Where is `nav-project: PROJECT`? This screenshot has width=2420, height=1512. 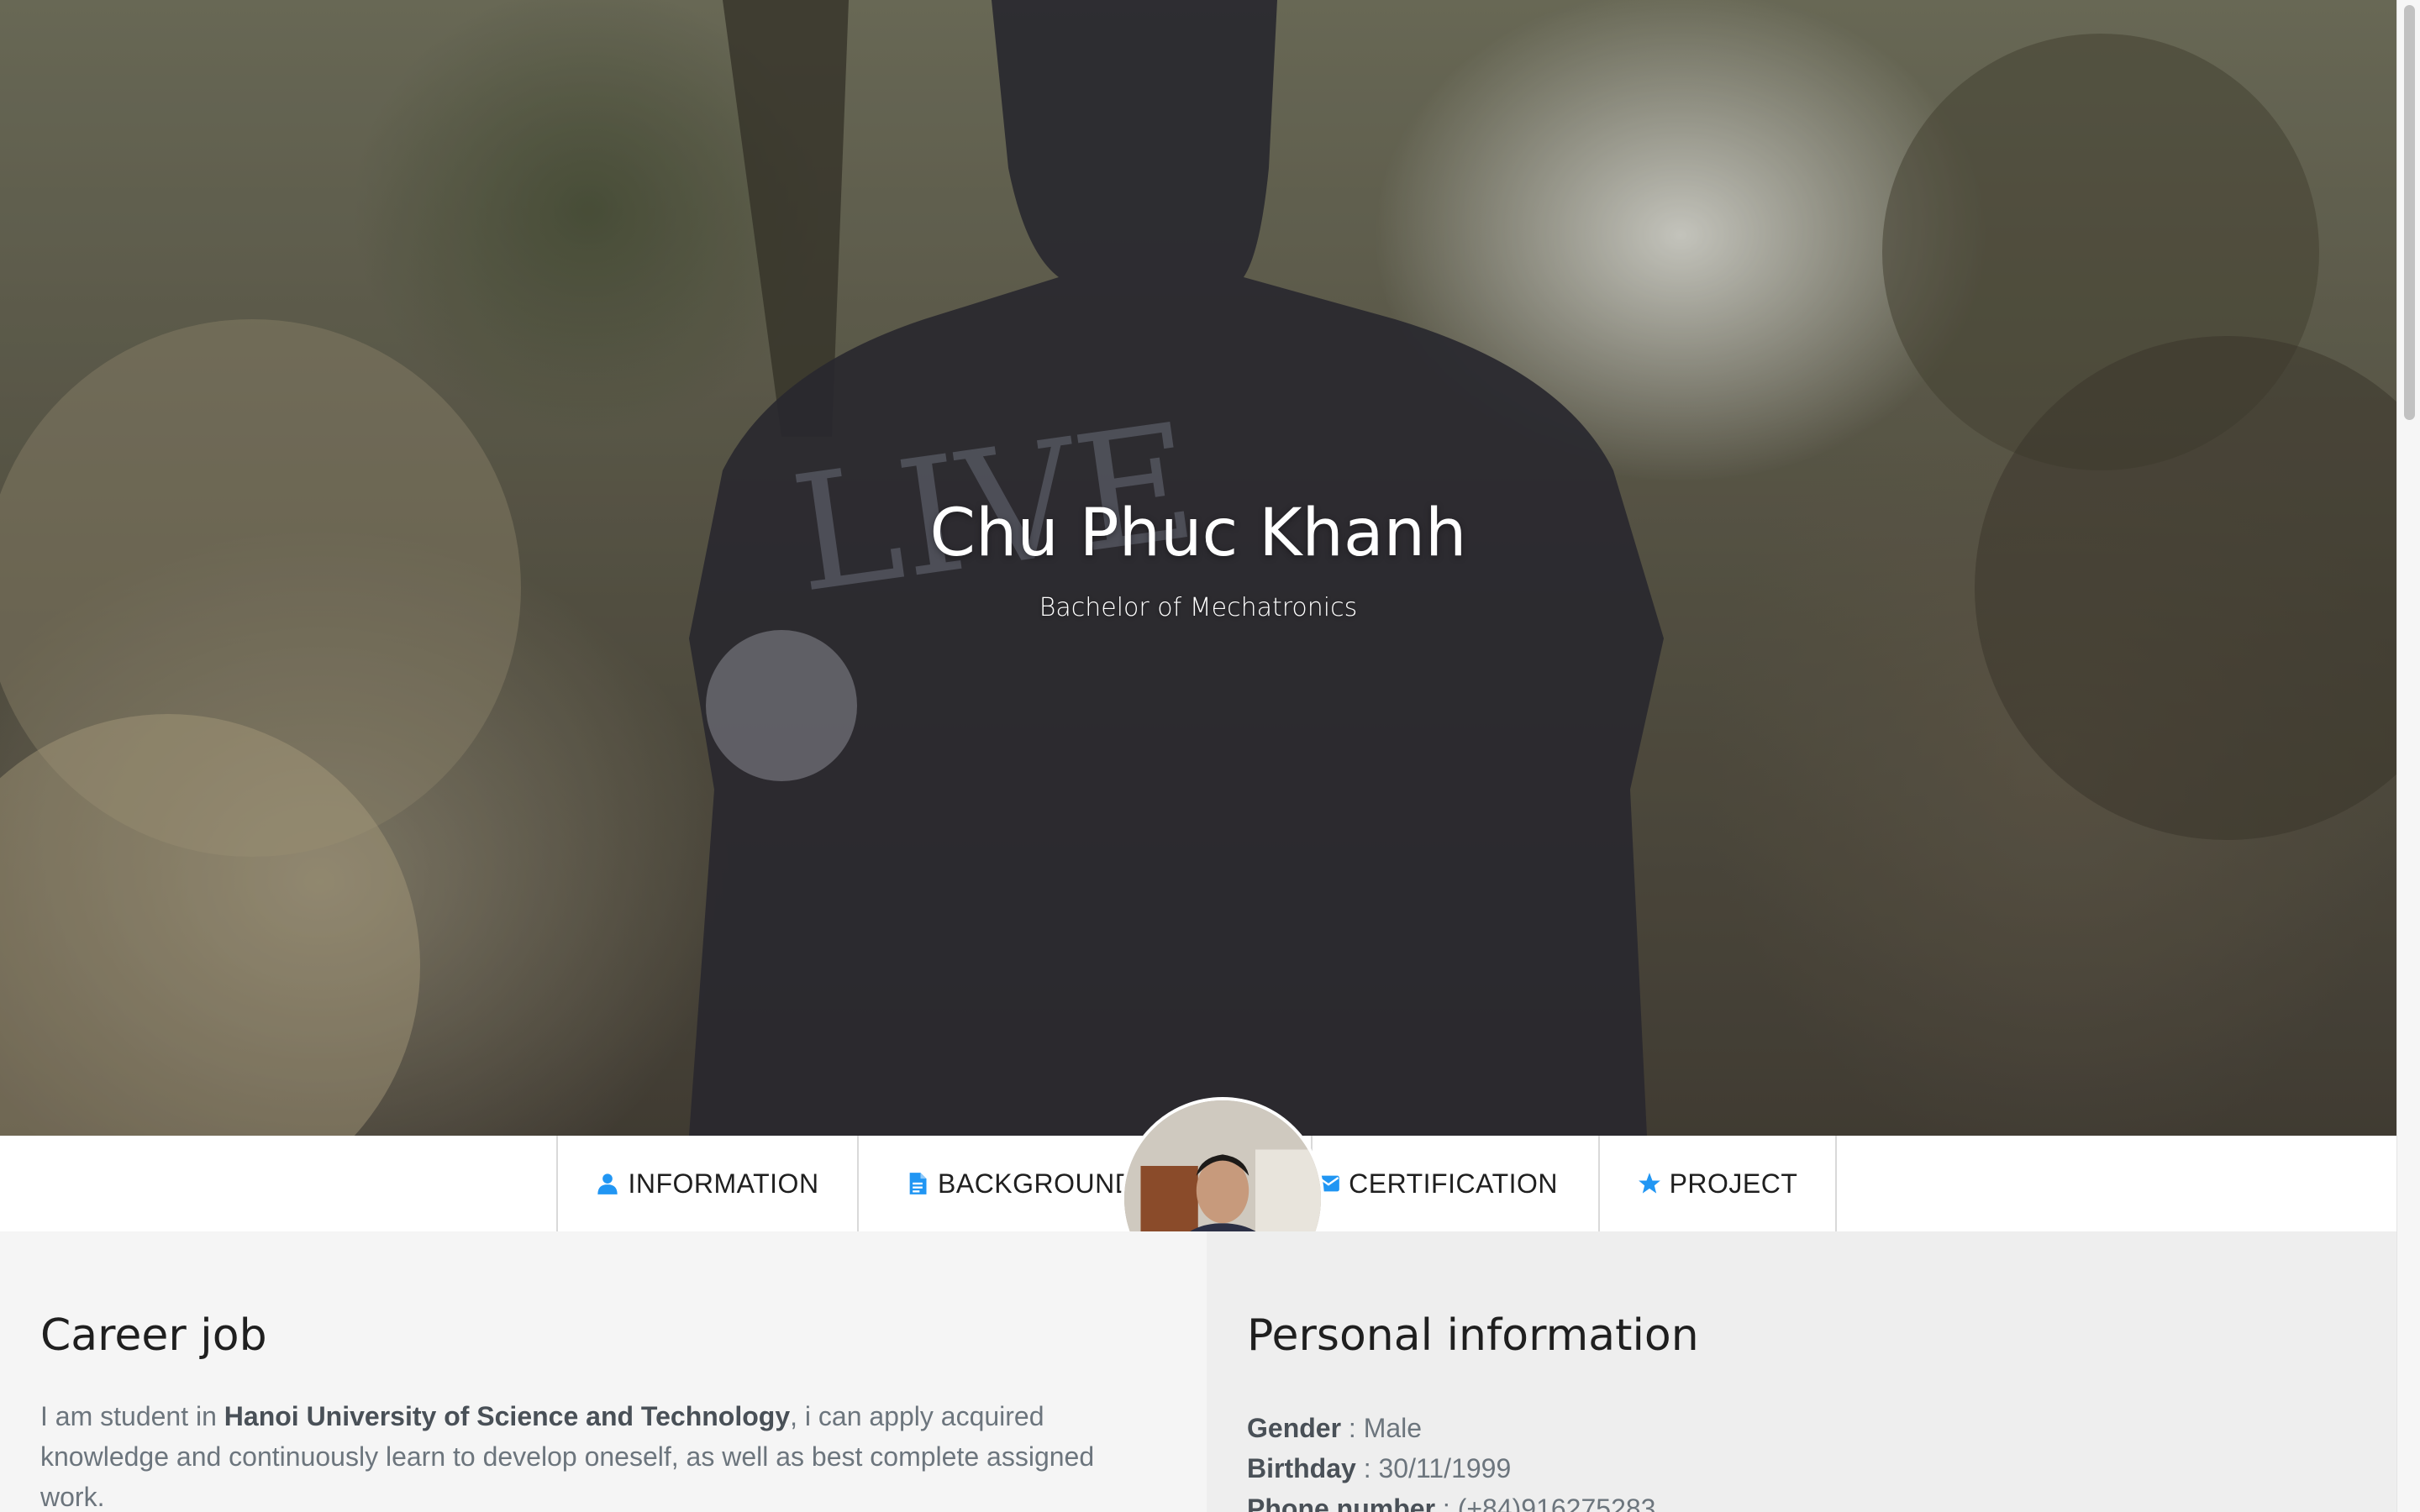 nav-project: PROJECT is located at coordinates (1717, 1183).